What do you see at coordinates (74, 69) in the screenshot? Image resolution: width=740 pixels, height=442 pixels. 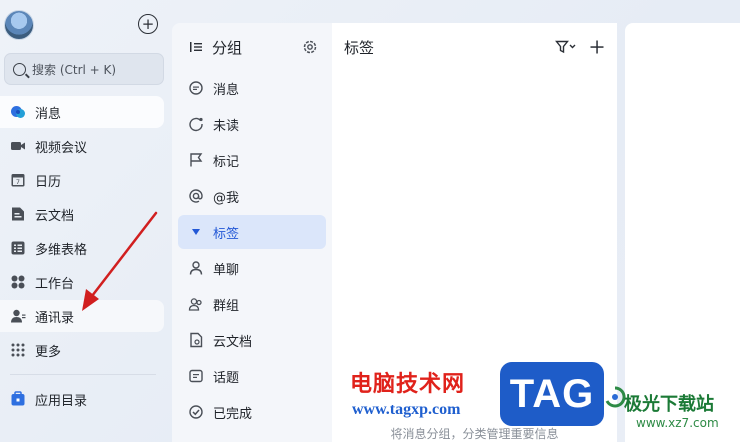 I see `search-placeholder: 搜索 (Ctrl + K)` at bounding box center [74, 69].